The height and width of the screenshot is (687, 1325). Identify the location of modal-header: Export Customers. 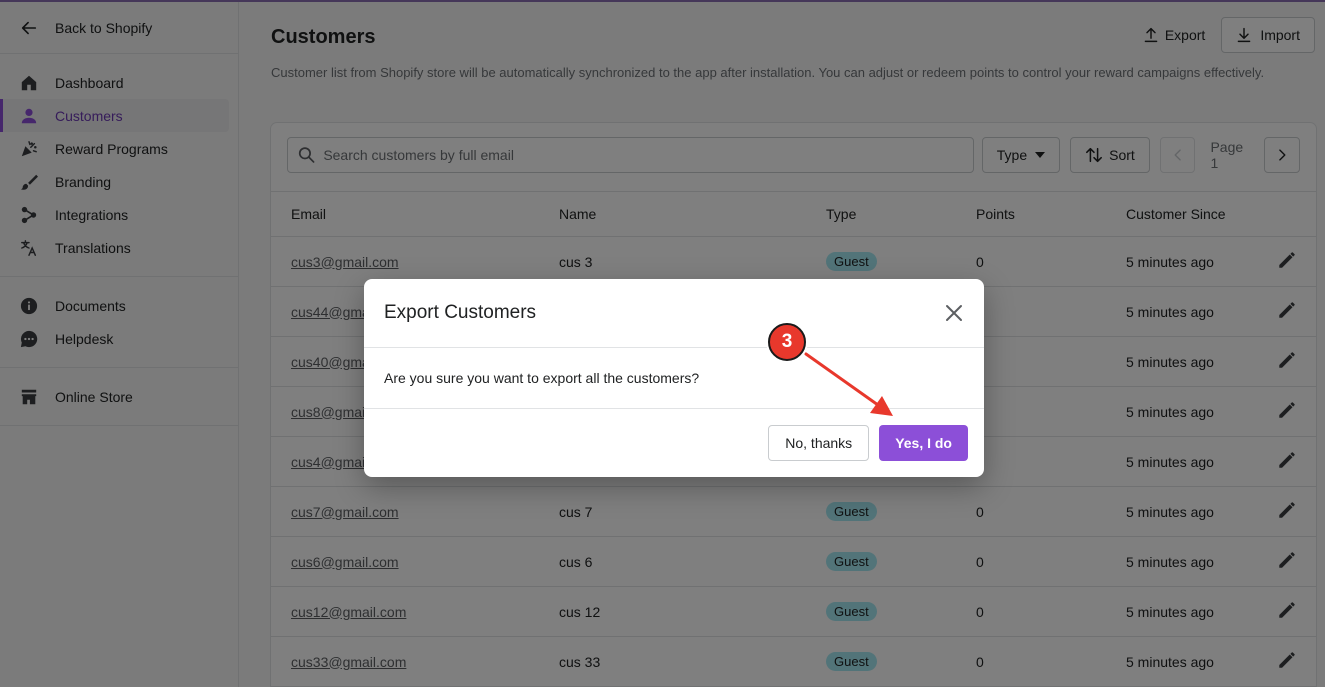
(674, 313).